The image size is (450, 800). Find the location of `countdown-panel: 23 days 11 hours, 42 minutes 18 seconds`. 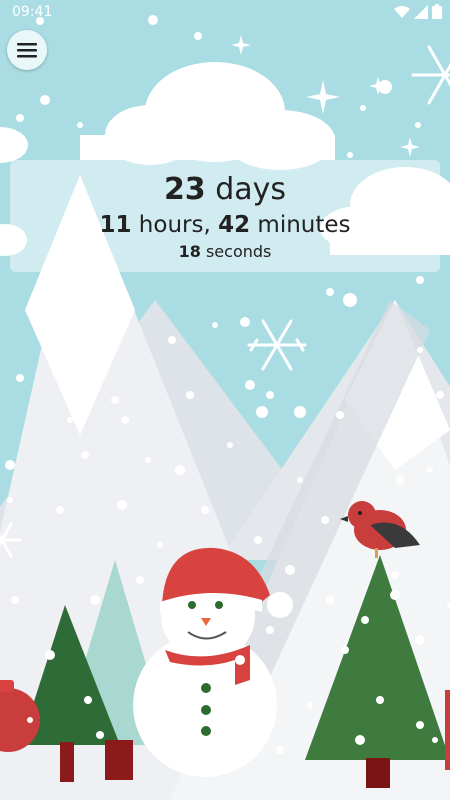

countdown-panel: 23 days 11 hours, 42 minutes 18 seconds is located at coordinates (225, 216).